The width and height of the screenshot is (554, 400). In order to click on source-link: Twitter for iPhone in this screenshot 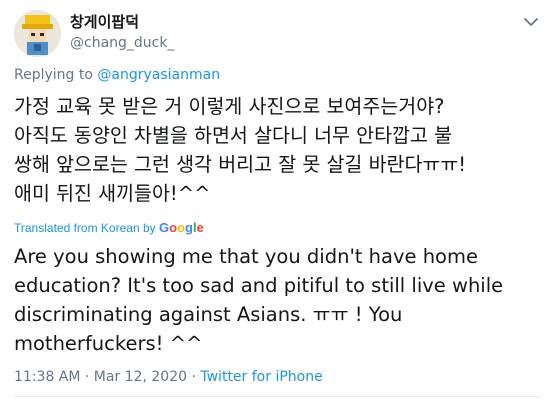, I will do `click(261, 377)`.